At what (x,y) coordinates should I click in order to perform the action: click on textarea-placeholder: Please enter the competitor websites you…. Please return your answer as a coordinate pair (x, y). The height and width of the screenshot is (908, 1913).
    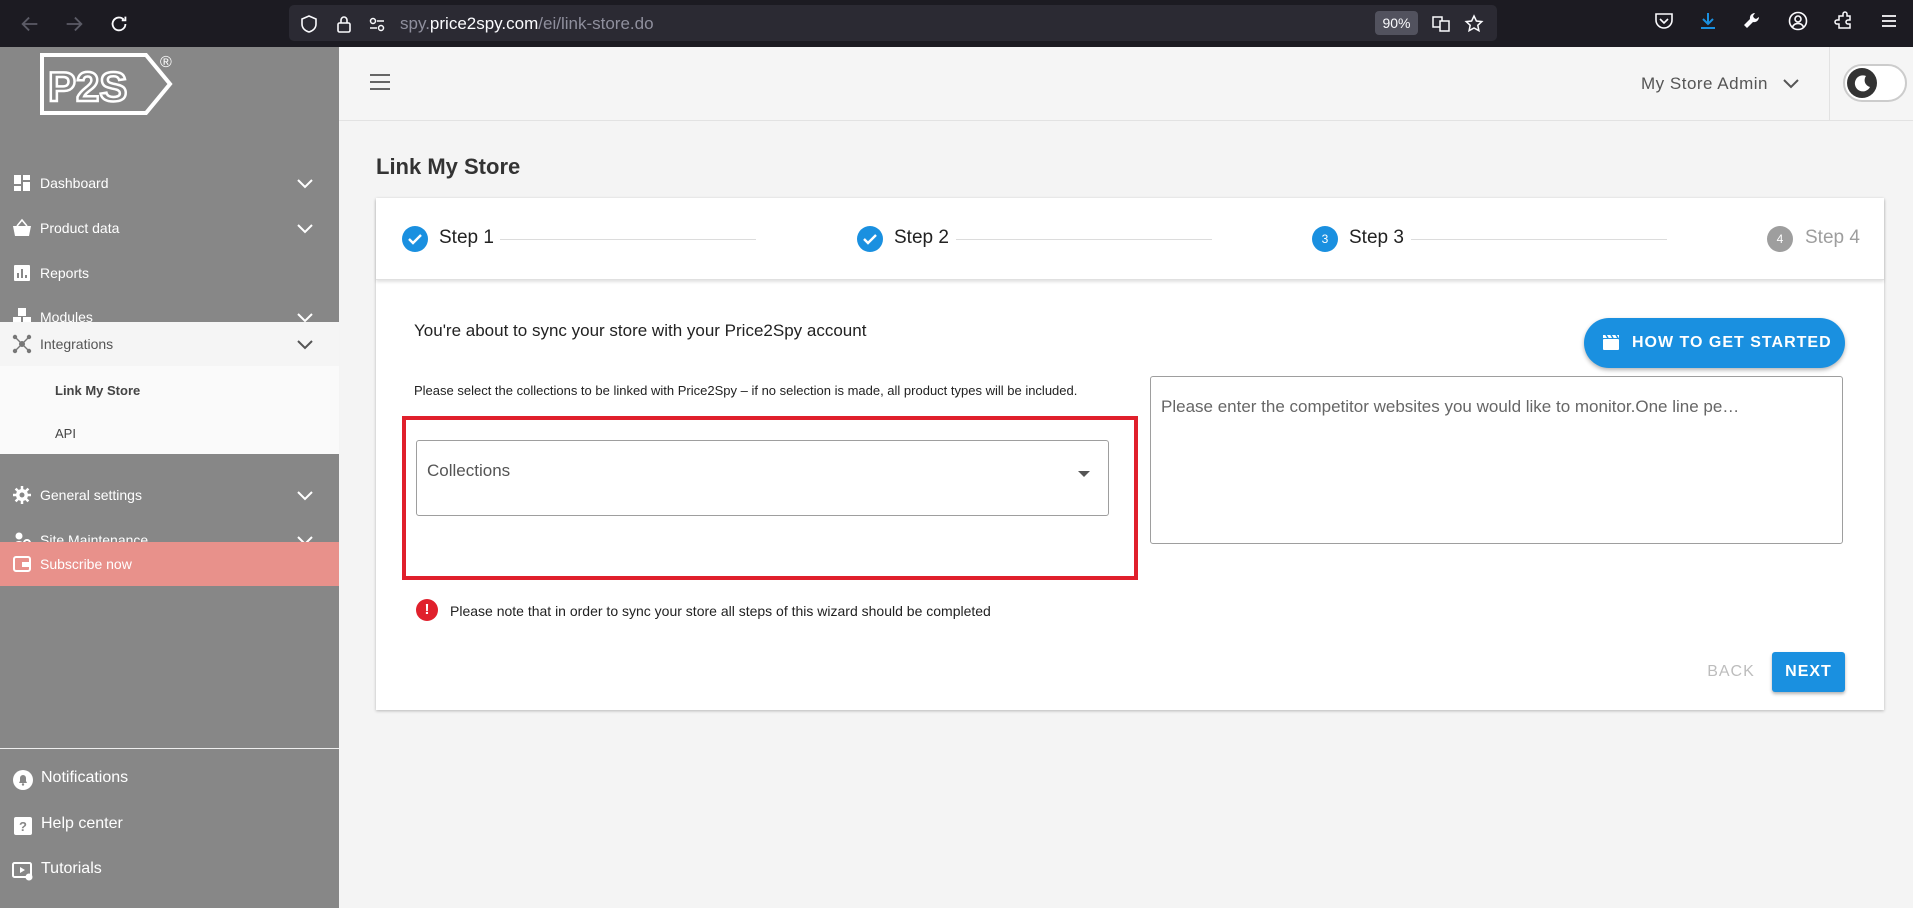
    Looking at the image, I should click on (1450, 406).